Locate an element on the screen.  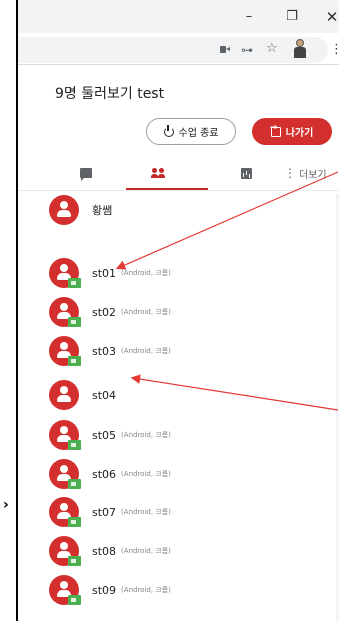
exit-button: 나가기 is located at coordinates (292, 131).